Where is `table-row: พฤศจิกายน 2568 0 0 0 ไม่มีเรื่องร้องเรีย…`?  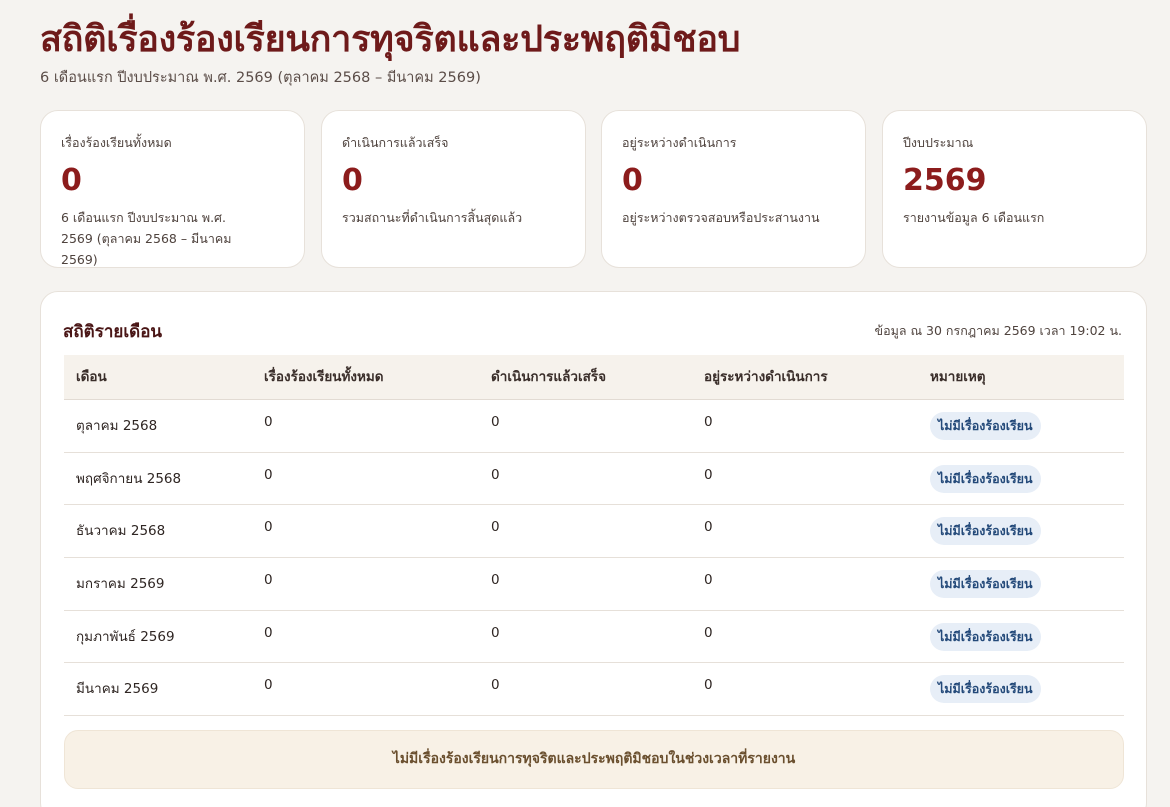 table-row: พฤศจิกายน 2568 0 0 0 ไม่มีเรื่องร้องเรีย… is located at coordinates (594, 479).